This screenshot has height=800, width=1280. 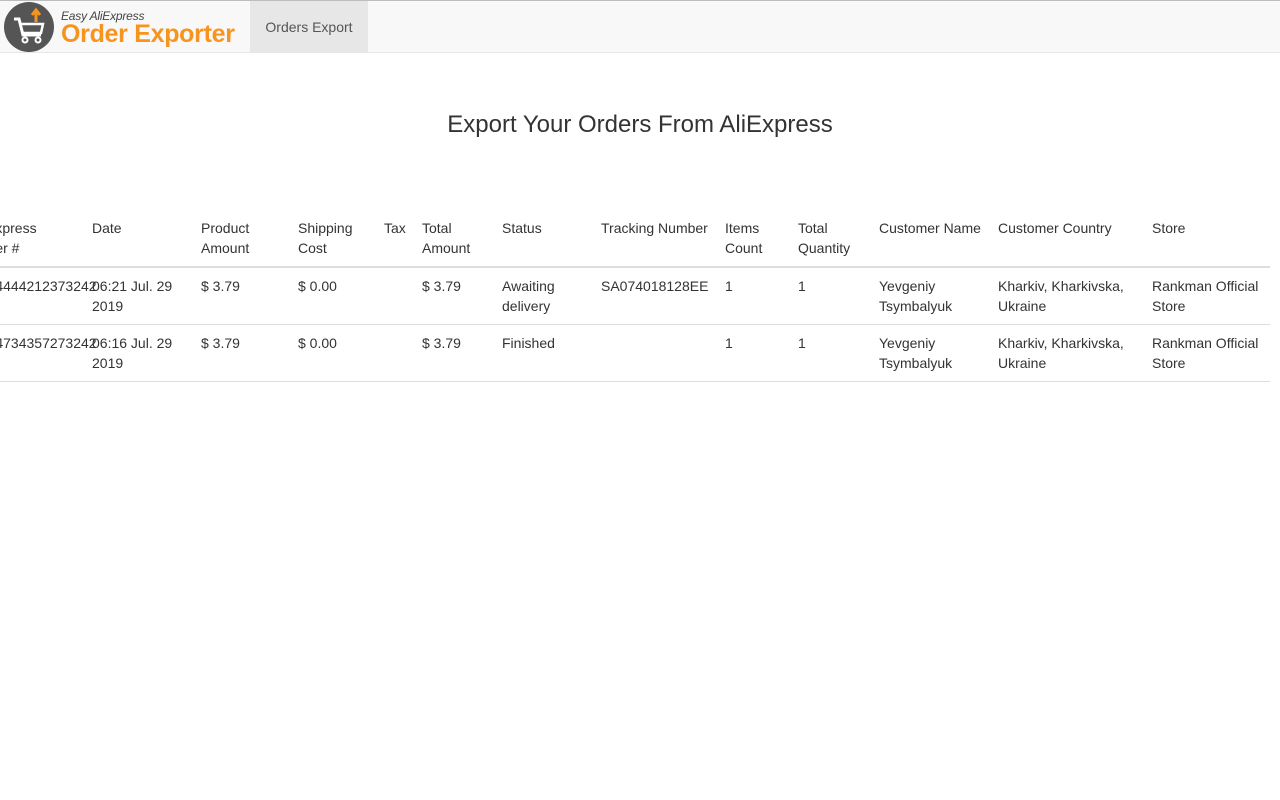 I want to click on cart-export-icon, so click(x=29, y=27).